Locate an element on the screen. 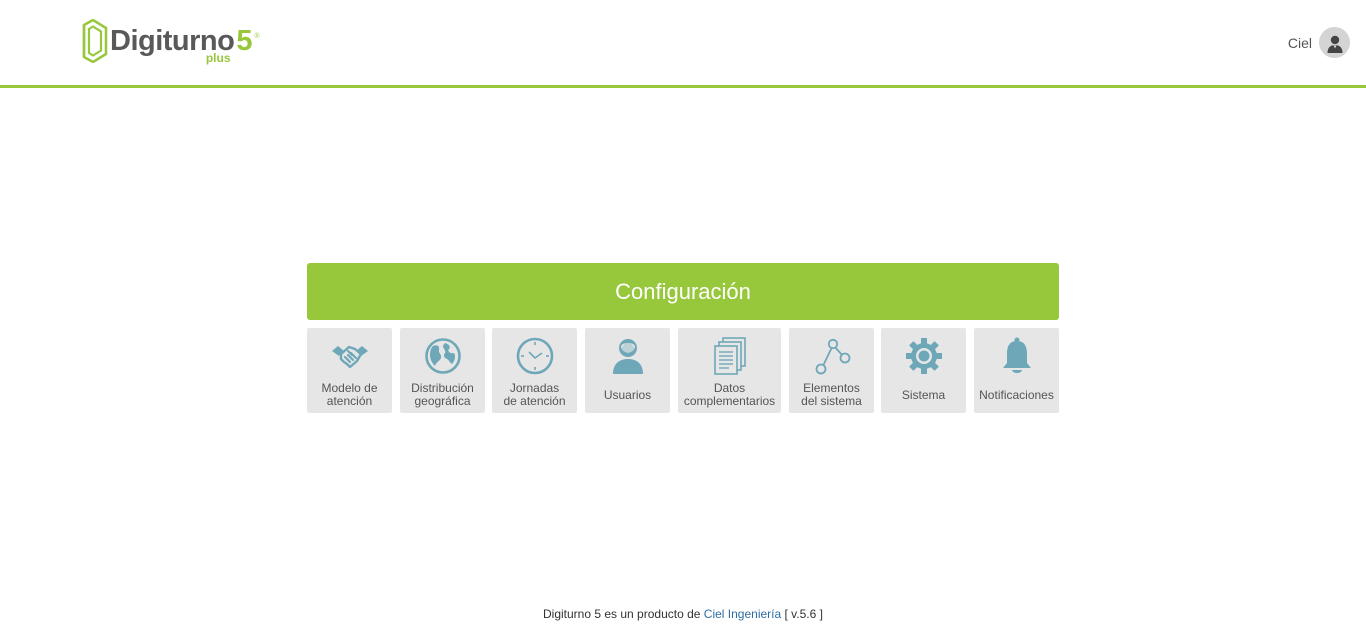 The height and width of the screenshot is (627, 1366). version-label: [ v.5.6 ] is located at coordinates (803, 614).